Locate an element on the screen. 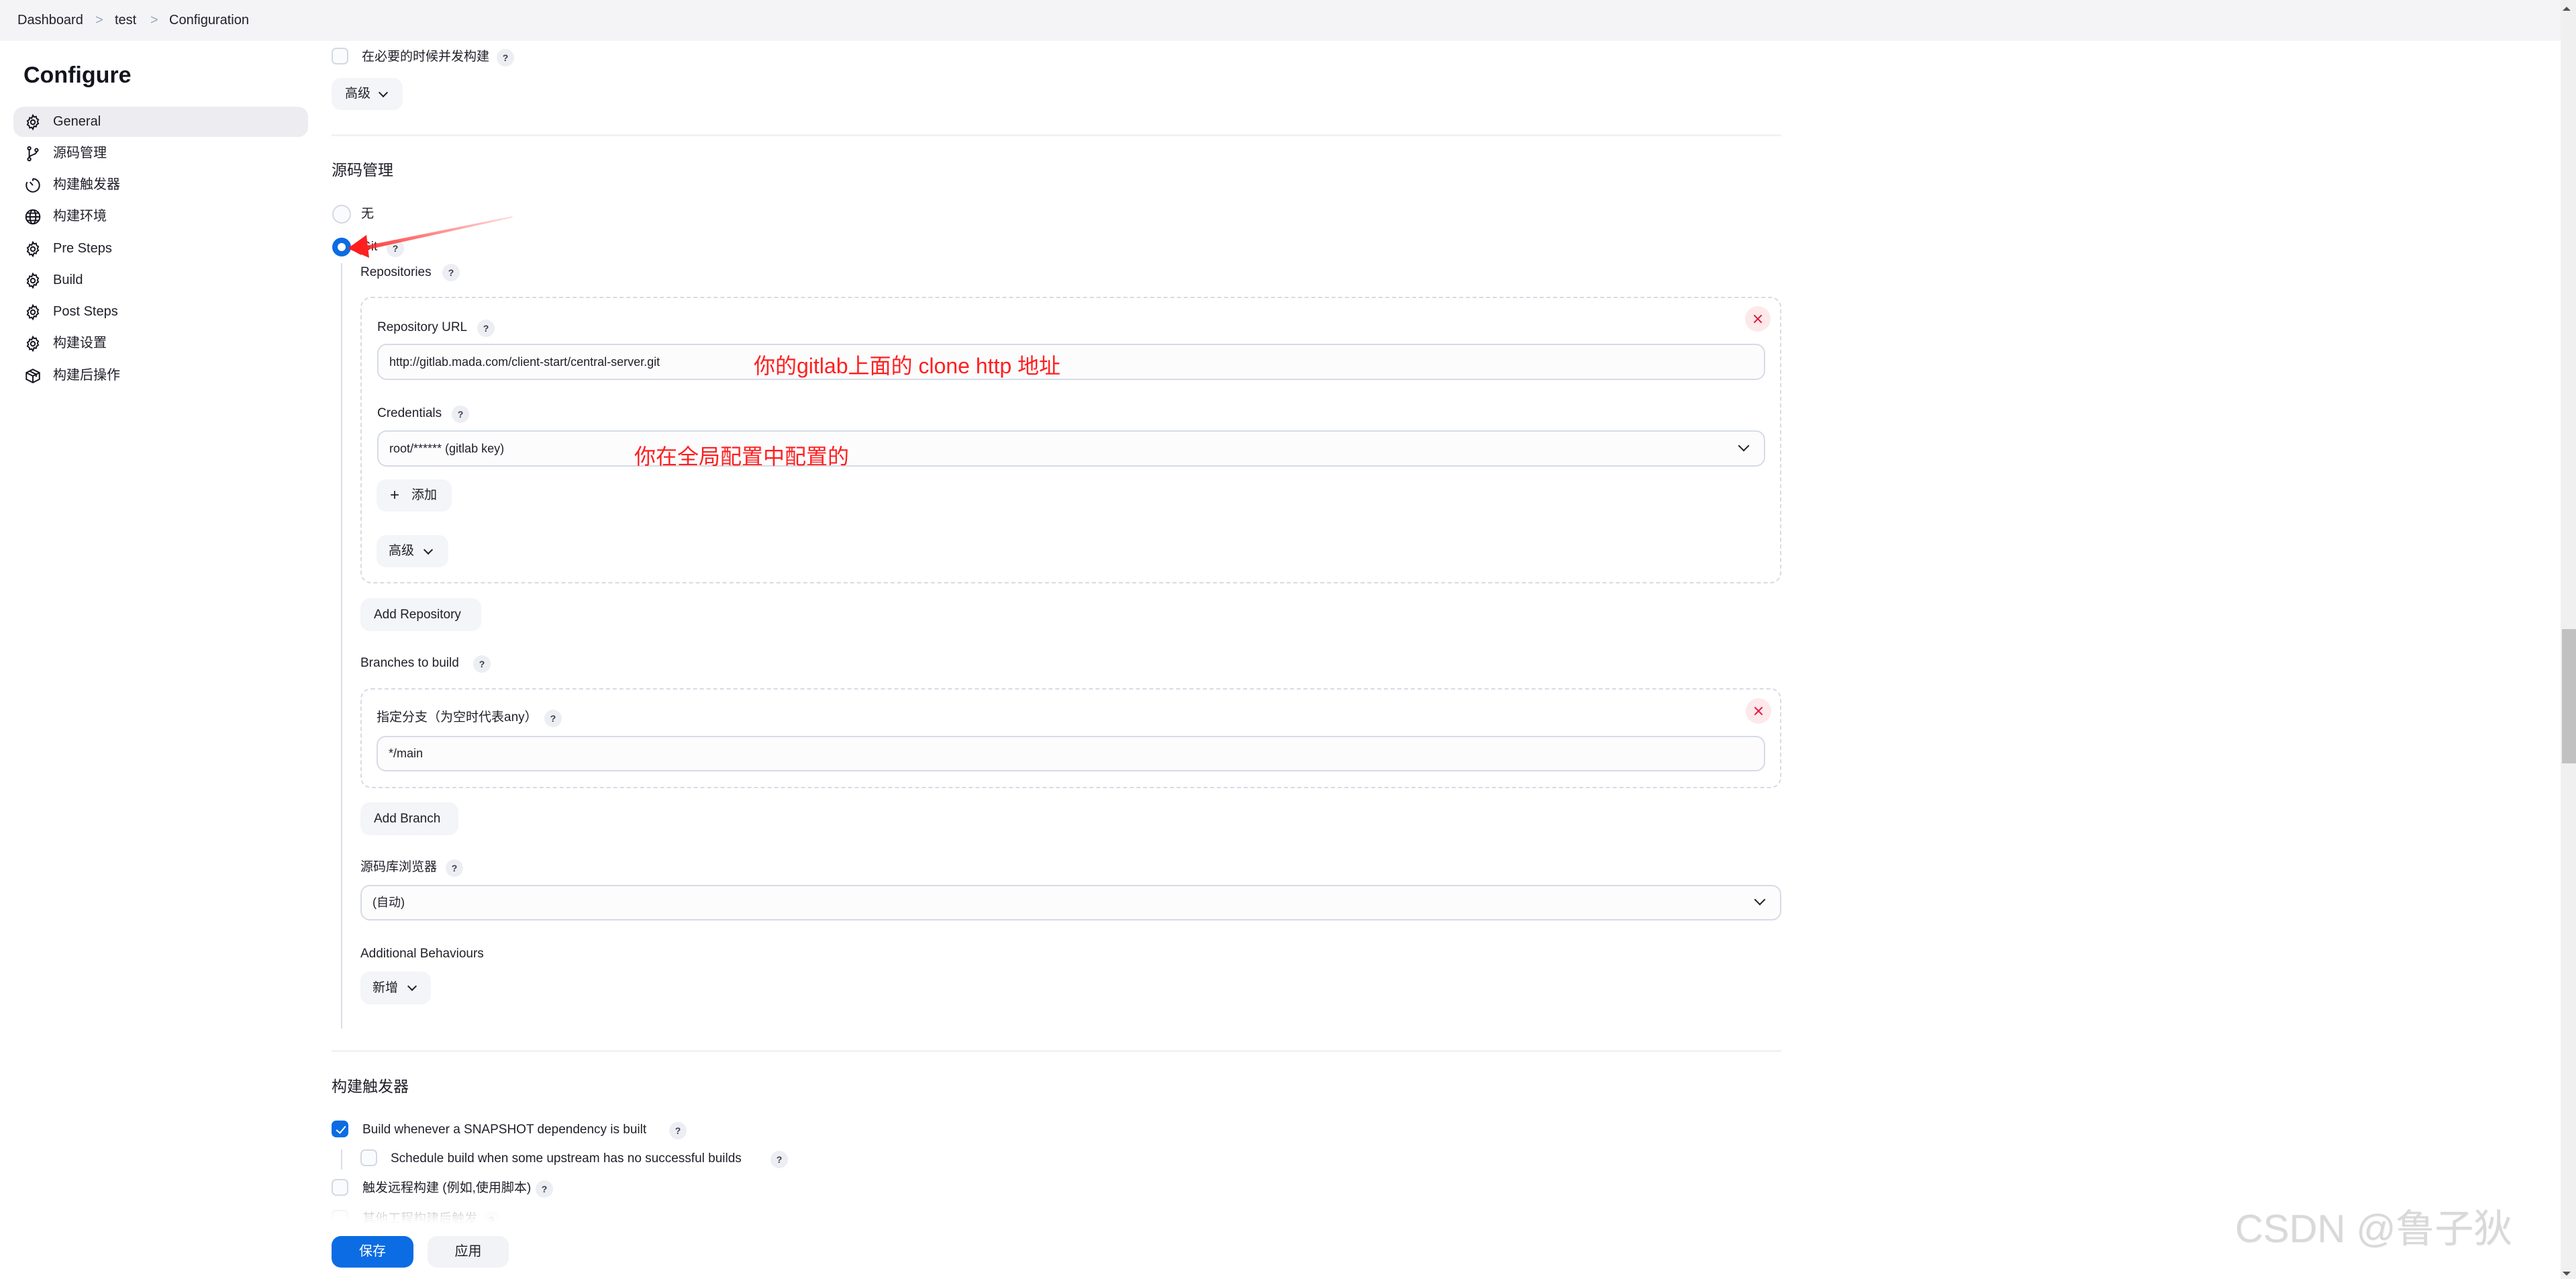 The width and height of the screenshot is (2576, 1279). breadcrumb-test: test is located at coordinates (125, 20).